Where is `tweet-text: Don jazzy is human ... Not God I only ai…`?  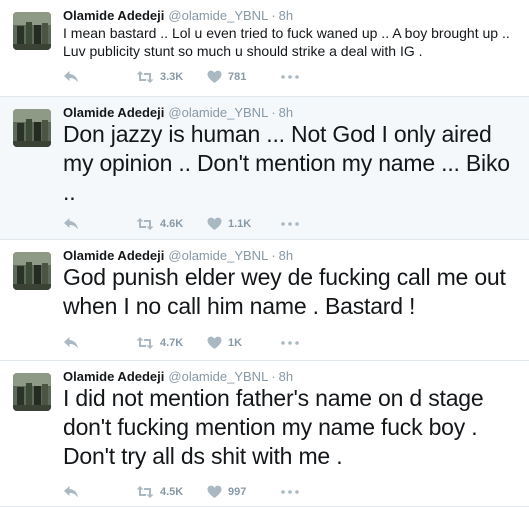
tweet-text: Don jazzy is human ... Not God I only ai… is located at coordinates (286, 163).